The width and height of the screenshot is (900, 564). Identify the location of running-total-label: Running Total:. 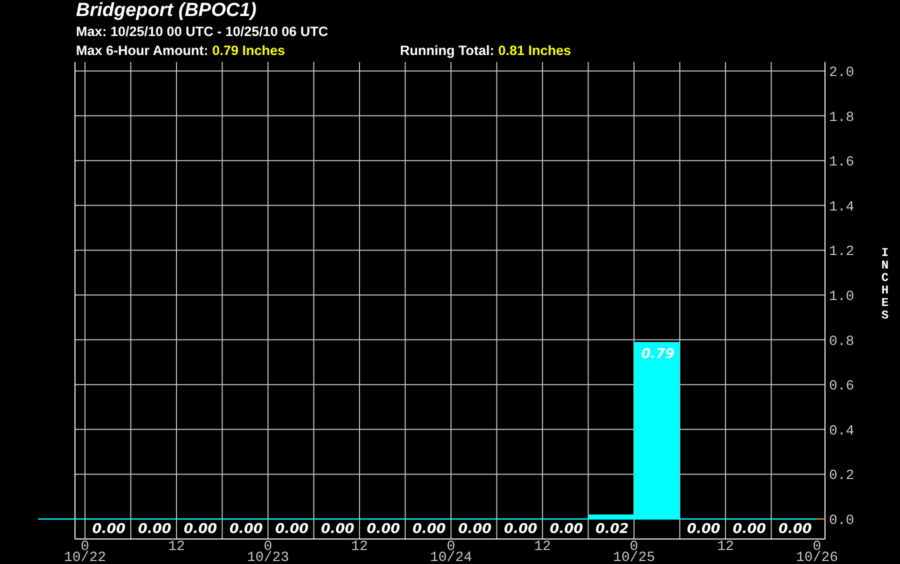
(447, 51).